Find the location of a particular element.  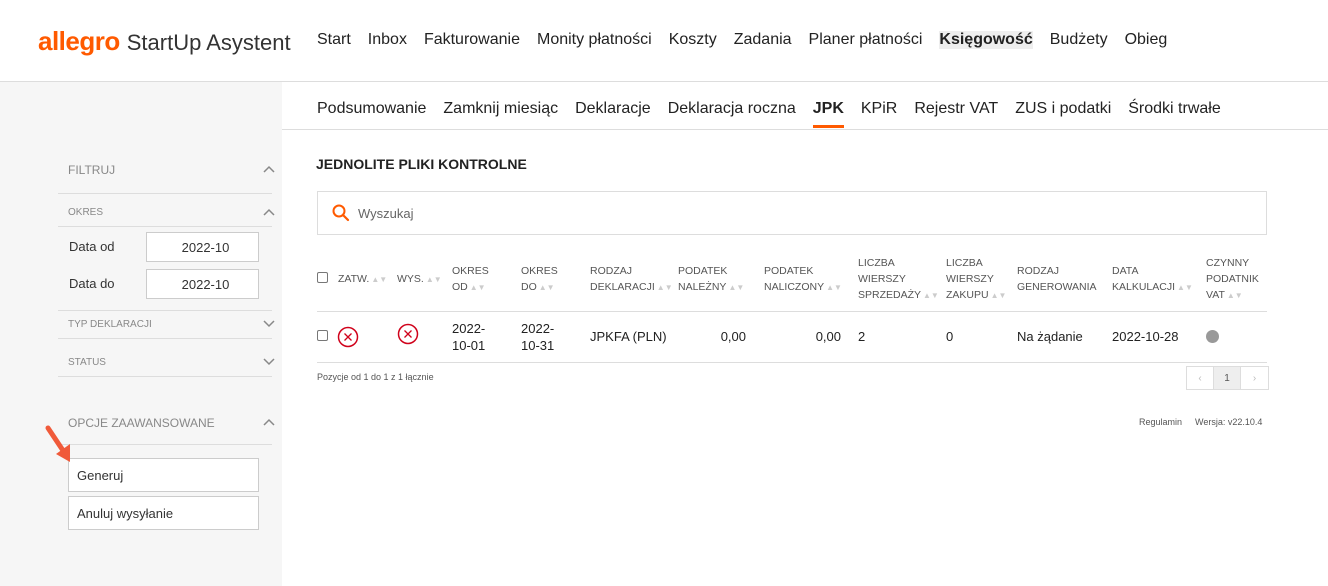

main-nav-accounting: Księgowość is located at coordinates (986, 40).